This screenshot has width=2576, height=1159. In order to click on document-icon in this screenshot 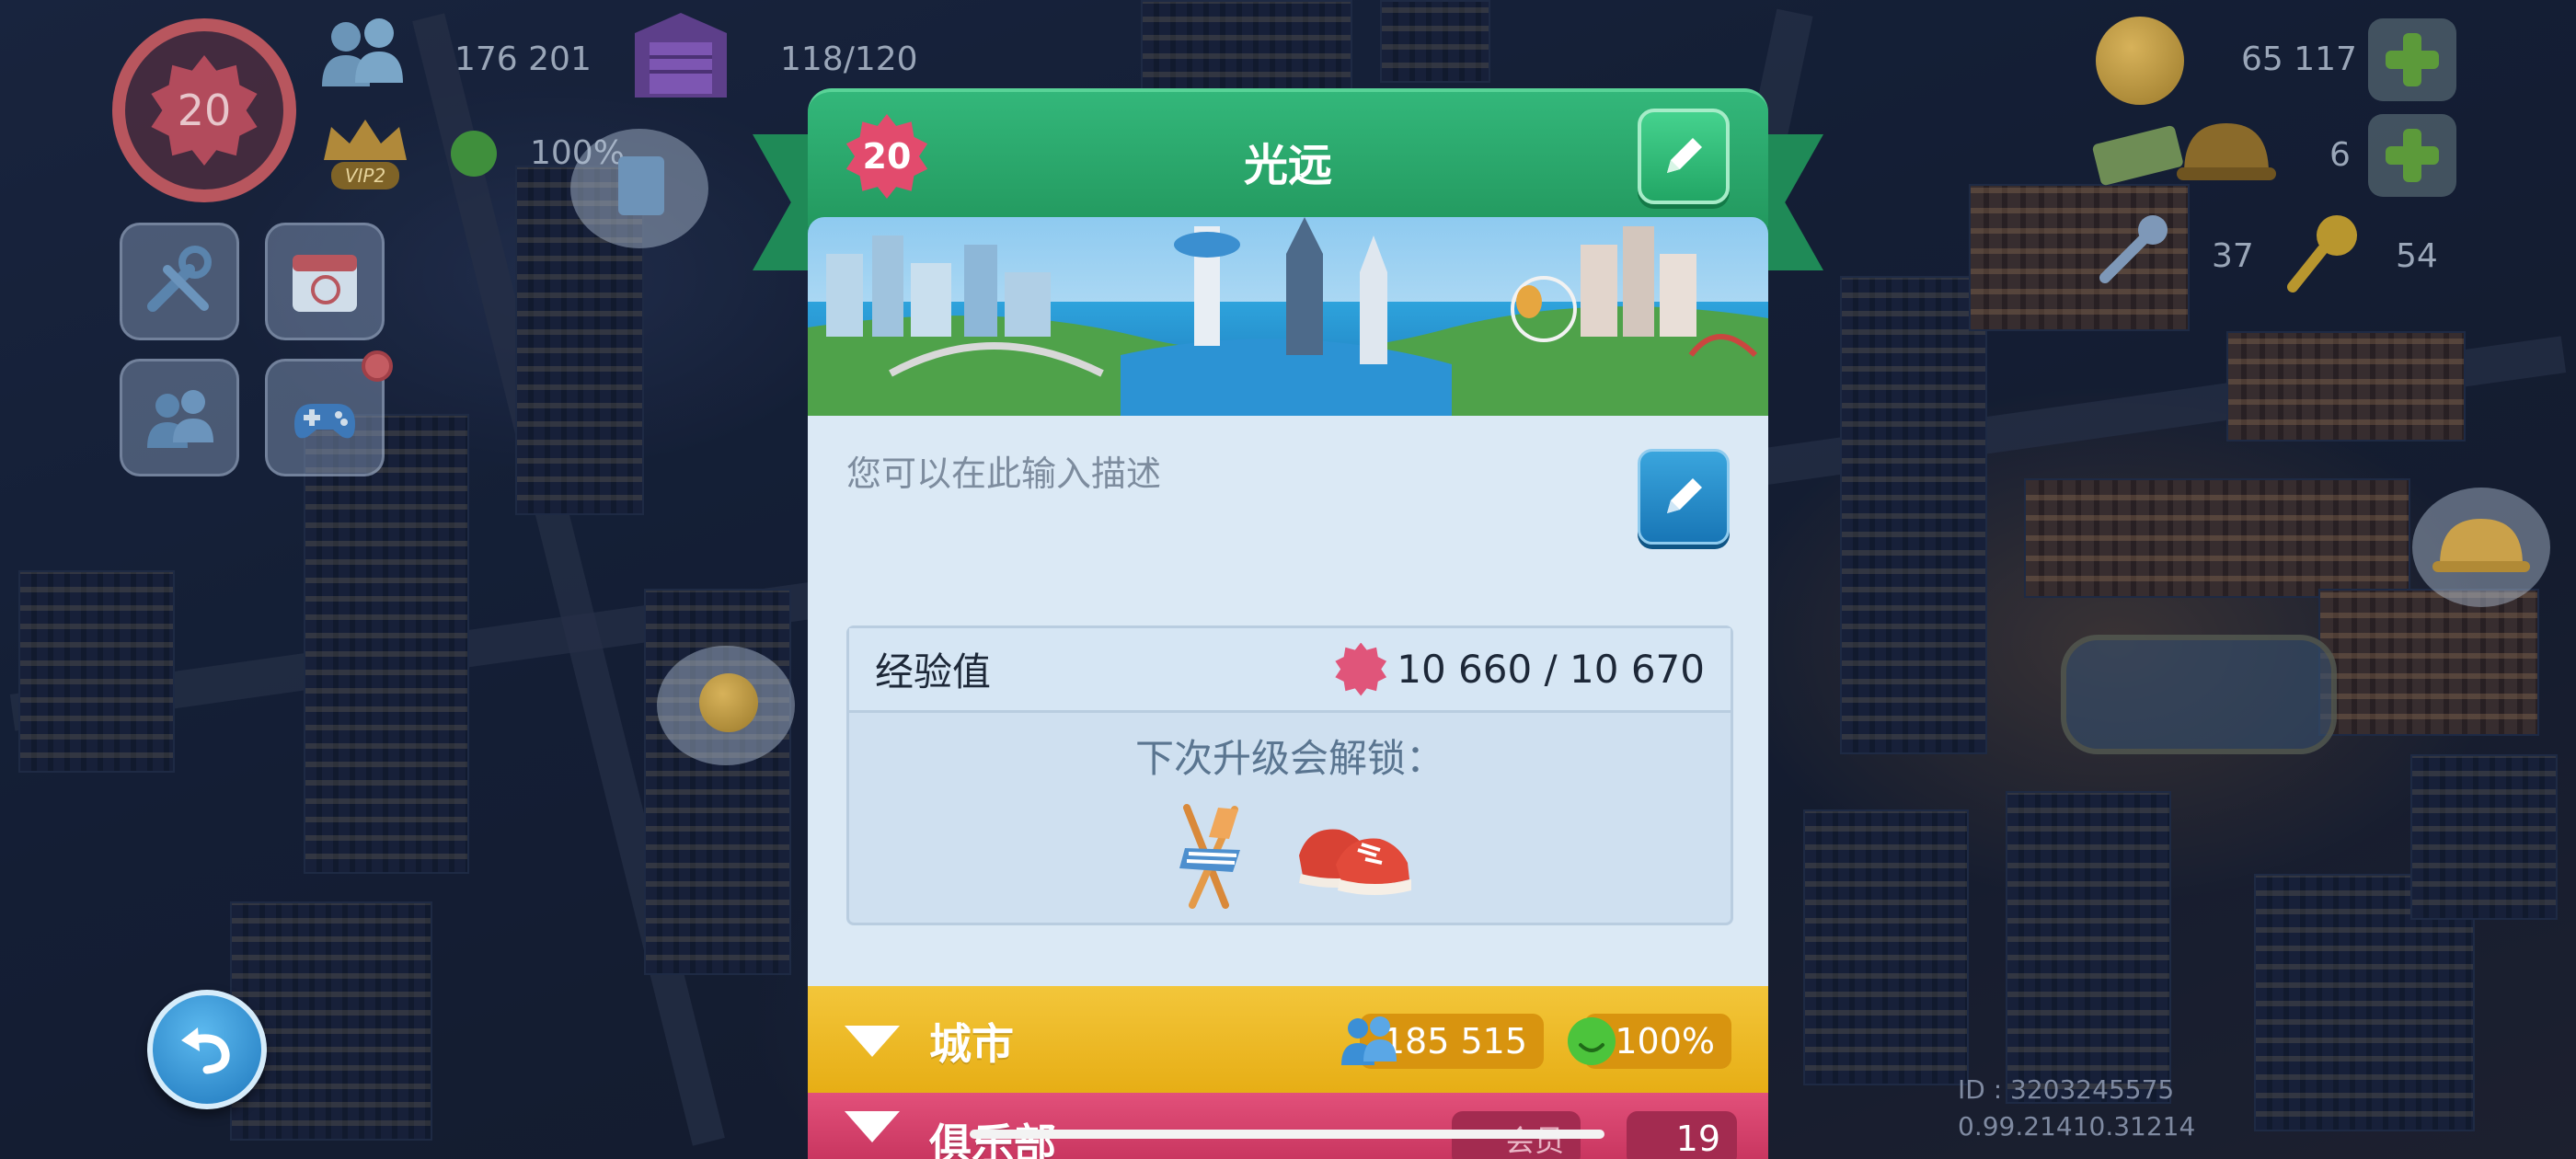, I will do `click(641, 185)`.